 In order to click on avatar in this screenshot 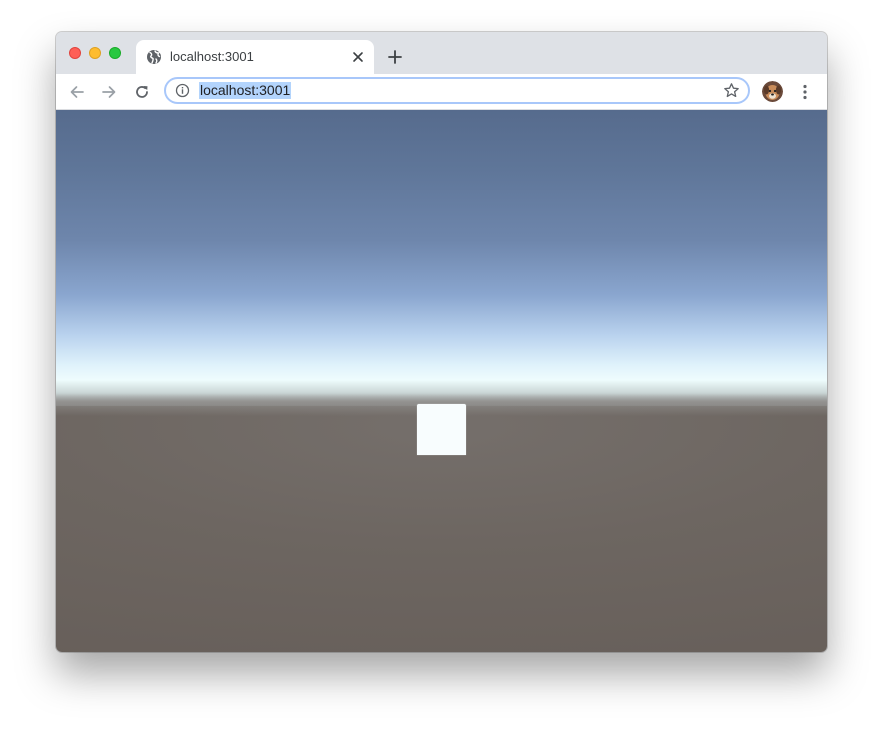, I will do `click(772, 91)`.